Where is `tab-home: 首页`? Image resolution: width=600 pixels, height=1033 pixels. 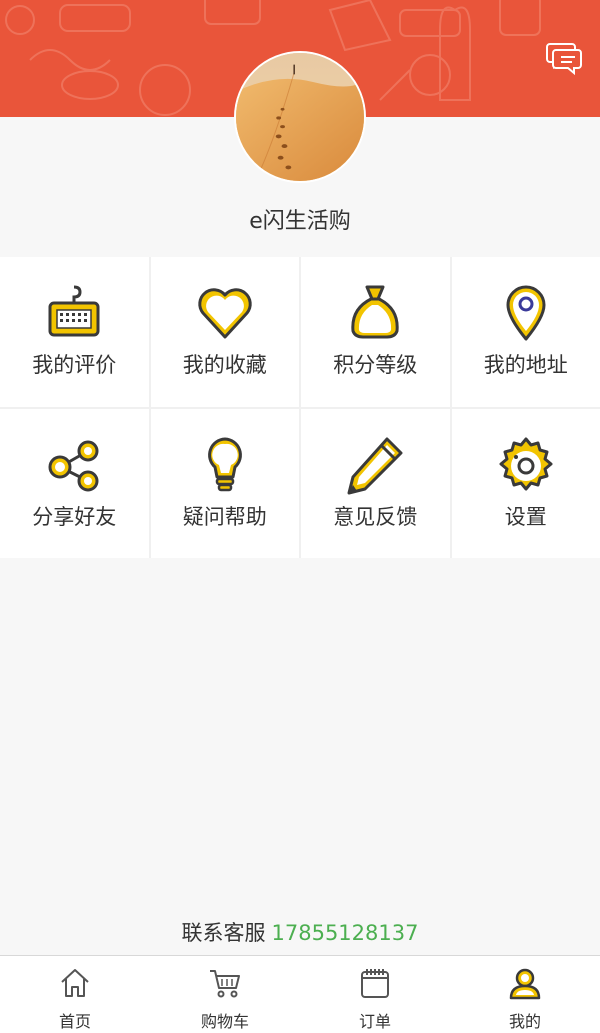 tab-home: 首页 is located at coordinates (75, 994).